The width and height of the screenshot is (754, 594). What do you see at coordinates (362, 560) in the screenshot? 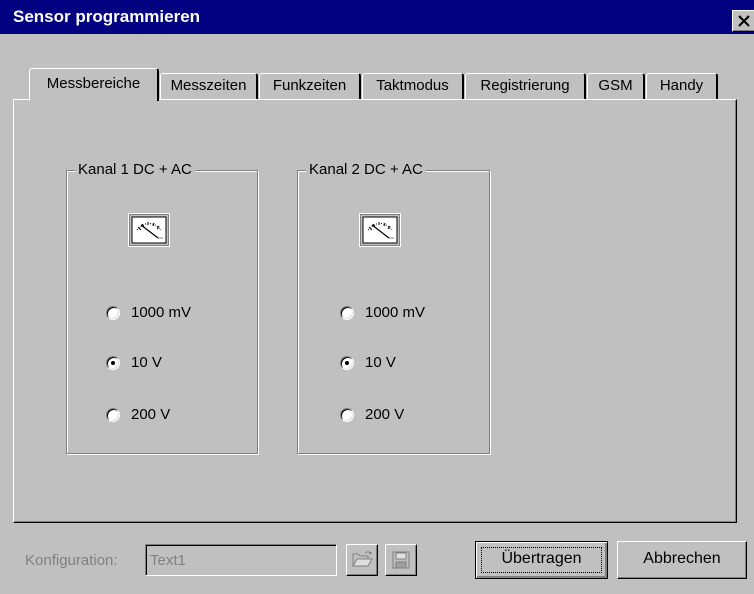
I see `open-config-button` at bounding box center [362, 560].